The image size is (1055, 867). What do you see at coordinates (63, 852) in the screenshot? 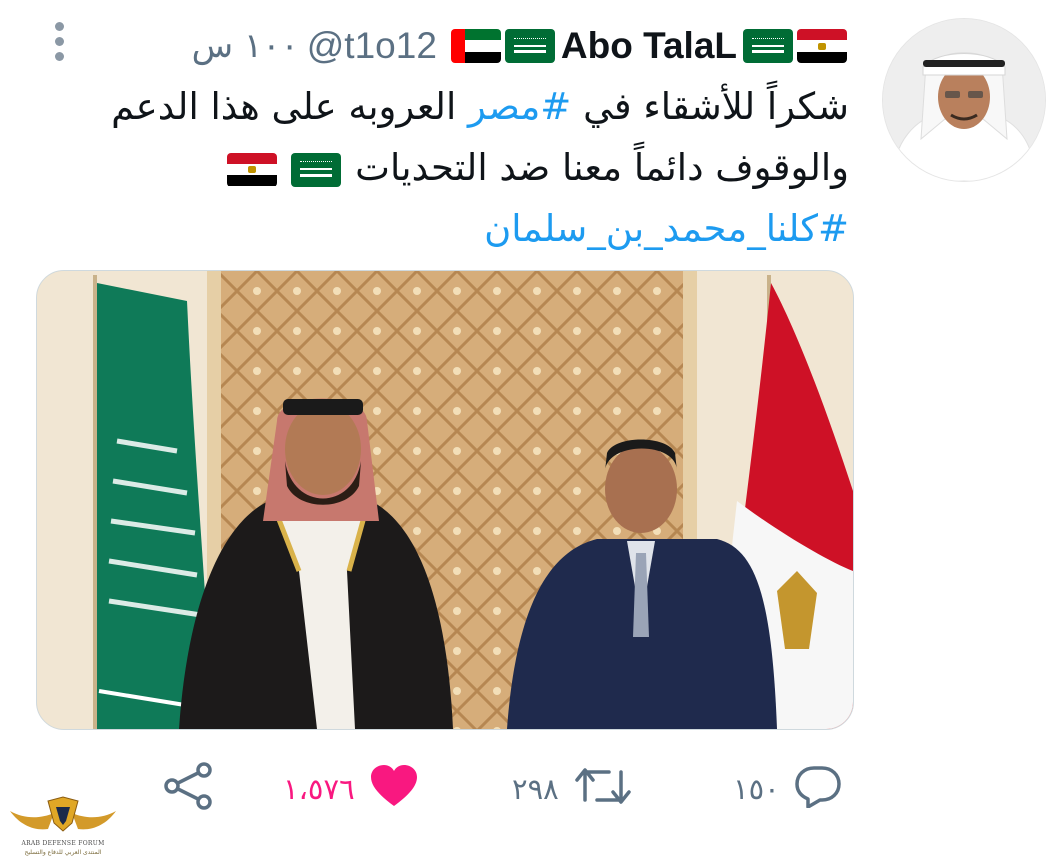
I see `forum-subtitle: المنتدى العربي للدفاع والتسليح` at bounding box center [63, 852].